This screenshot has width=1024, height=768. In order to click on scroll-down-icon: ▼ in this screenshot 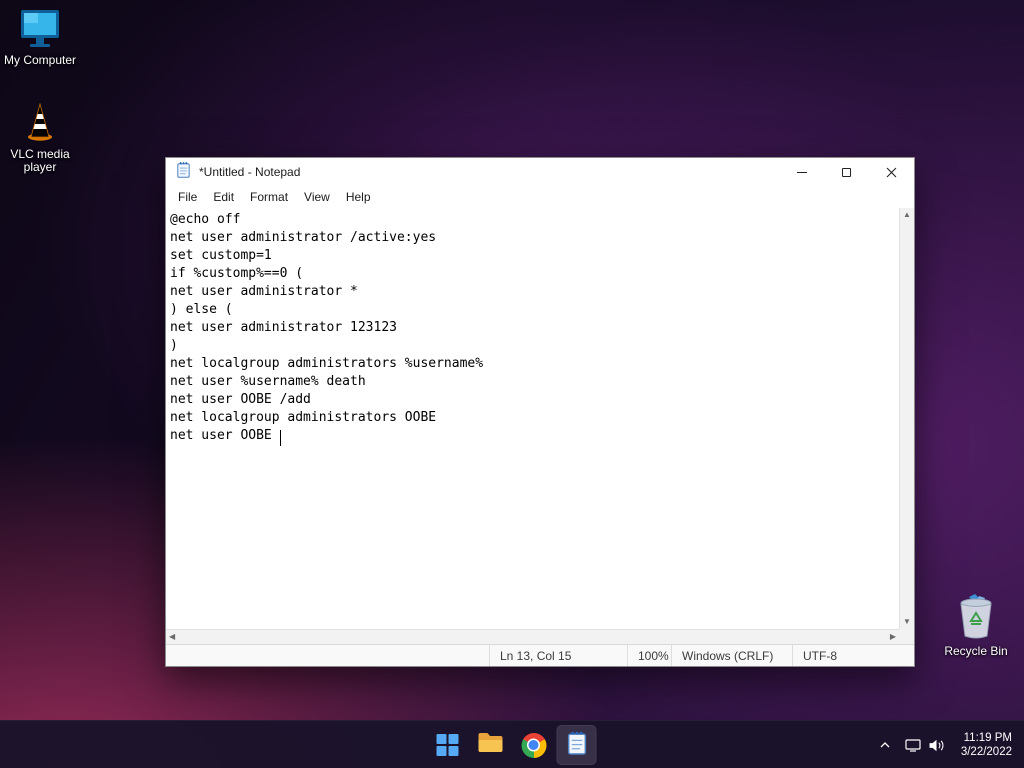, I will do `click(907, 622)`.